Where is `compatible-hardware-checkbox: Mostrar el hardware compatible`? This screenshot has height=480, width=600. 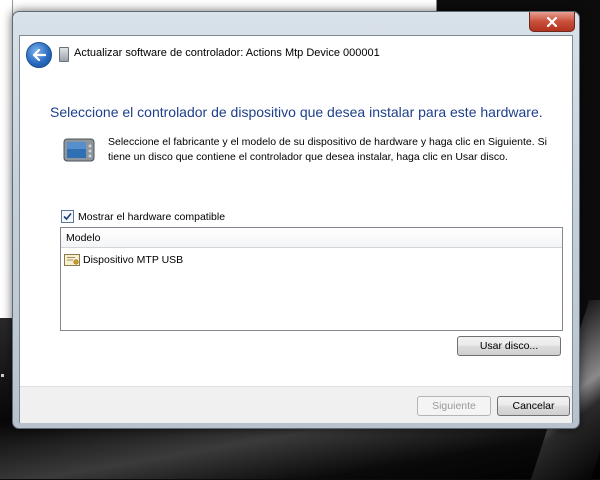
compatible-hardware-checkbox: Mostrar el hardware compatible is located at coordinates (143, 216).